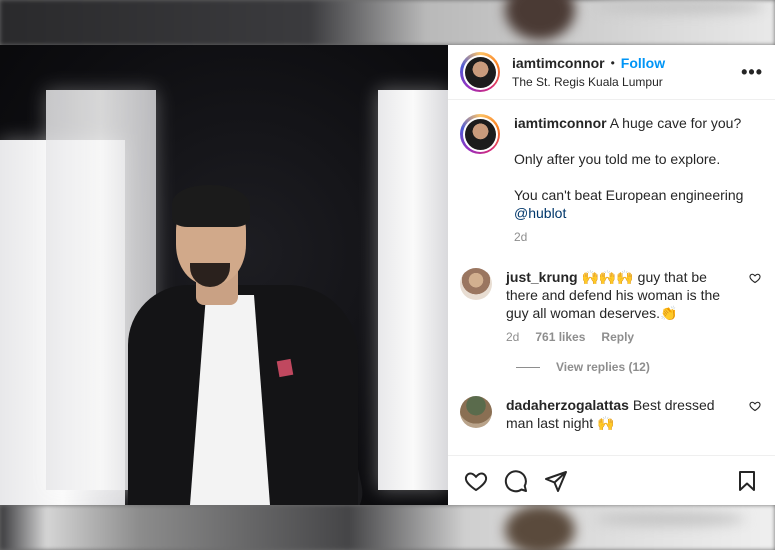 The height and width of the screenshot is (550, 775). Describe the element at coordinates (476, 481) in the screenshot. I see `heart-icon` at that location.